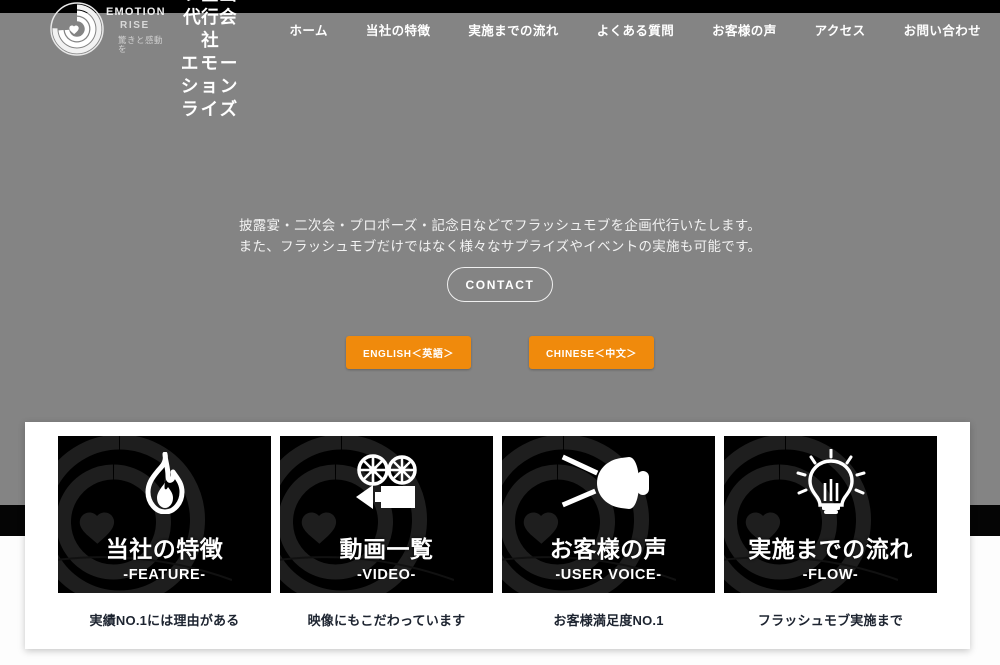  What do you see at coordinates (398, 29) in the screenshot?
I see `nav-item-feature: 当社の特徴` at bounding box center [398, 29].